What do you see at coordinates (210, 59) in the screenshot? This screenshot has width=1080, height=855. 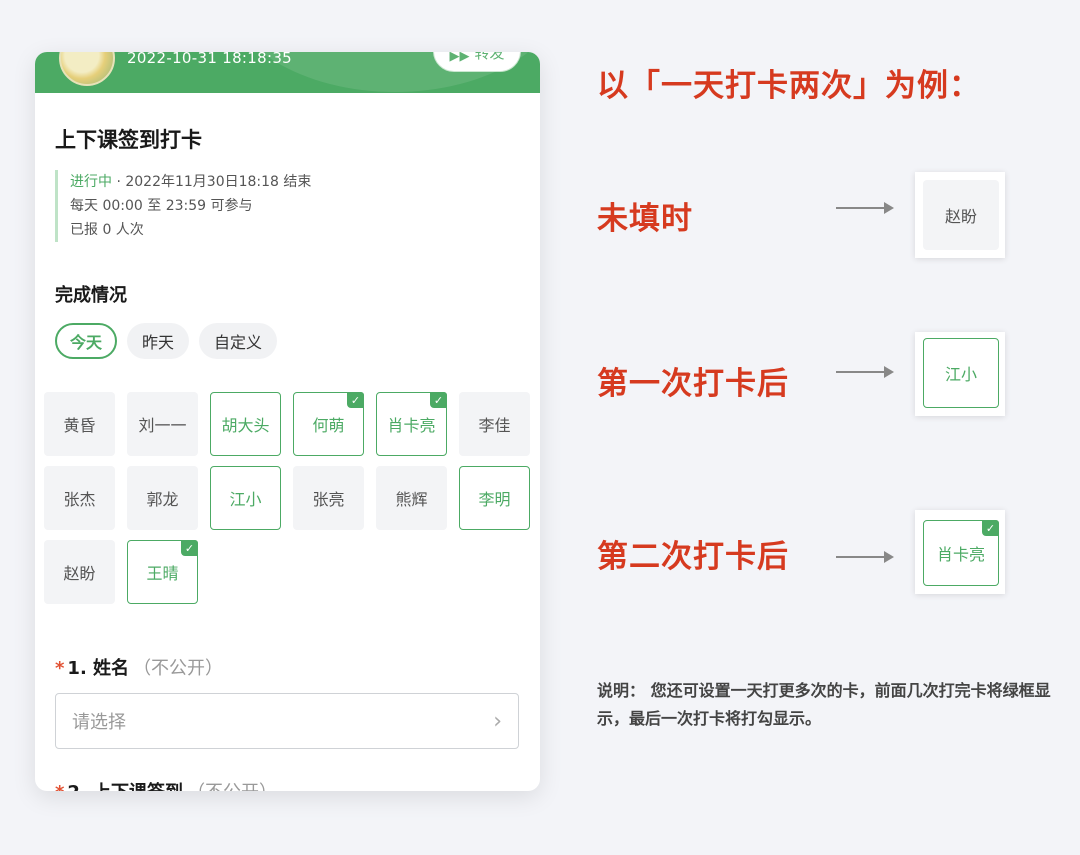 I see `publish-time: 2022-10-31 18:18:35` at bounding box center [210, 59].